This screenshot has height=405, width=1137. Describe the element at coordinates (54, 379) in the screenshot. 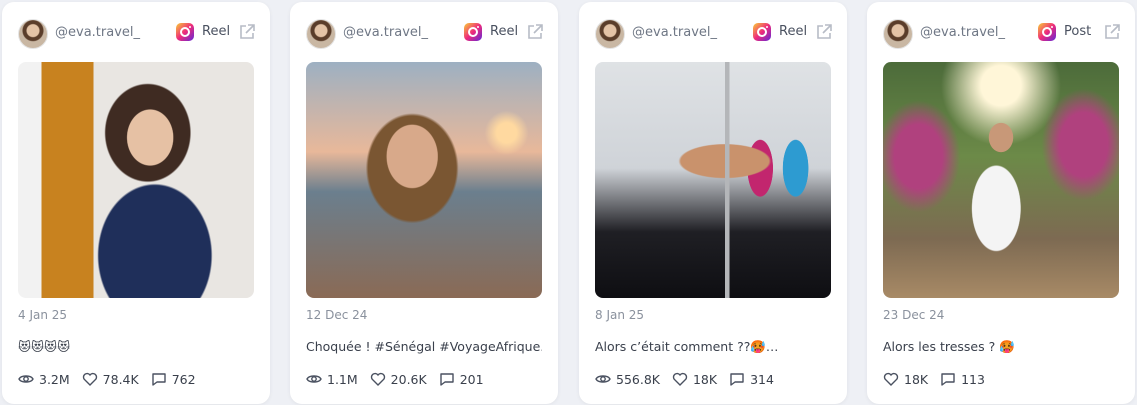

I see `views-count: 3.2M` at that location.